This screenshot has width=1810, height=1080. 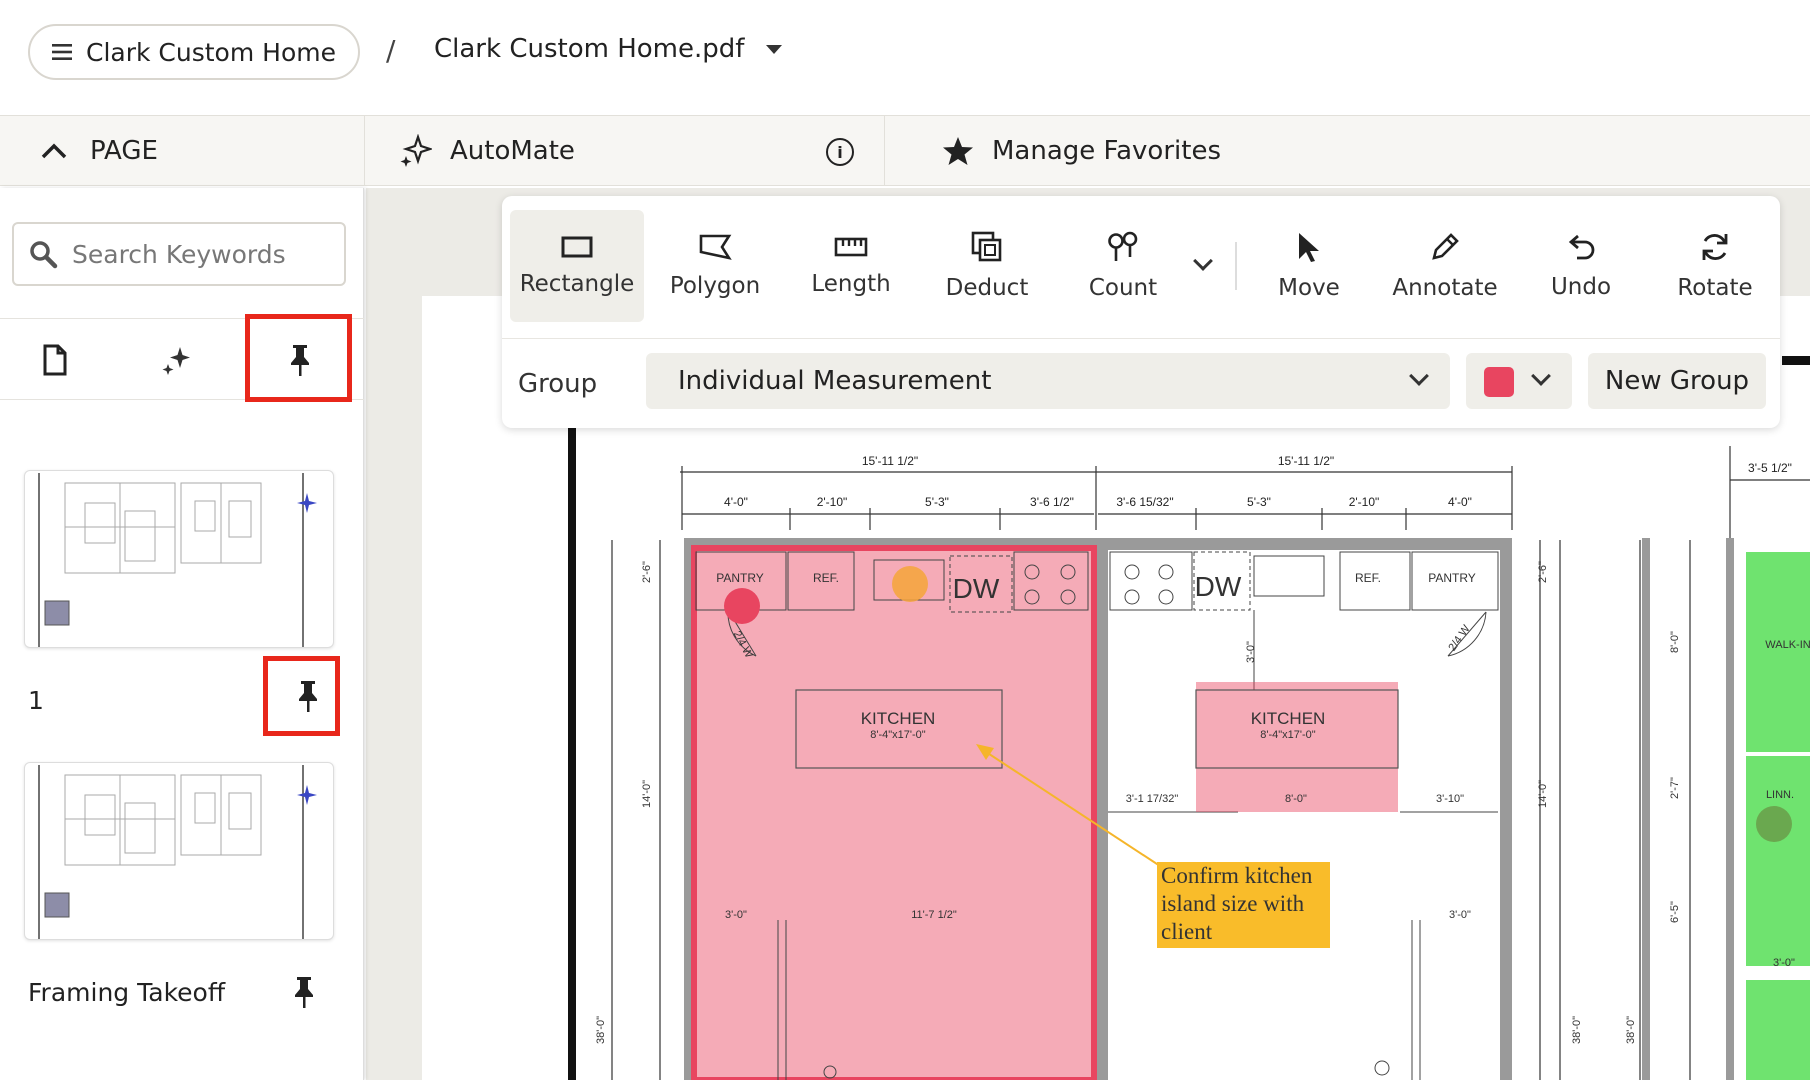 What do you see at coordinates (715, 247) in the screenshot?
I see `polygon-icon` at bounding box center [715, 247].